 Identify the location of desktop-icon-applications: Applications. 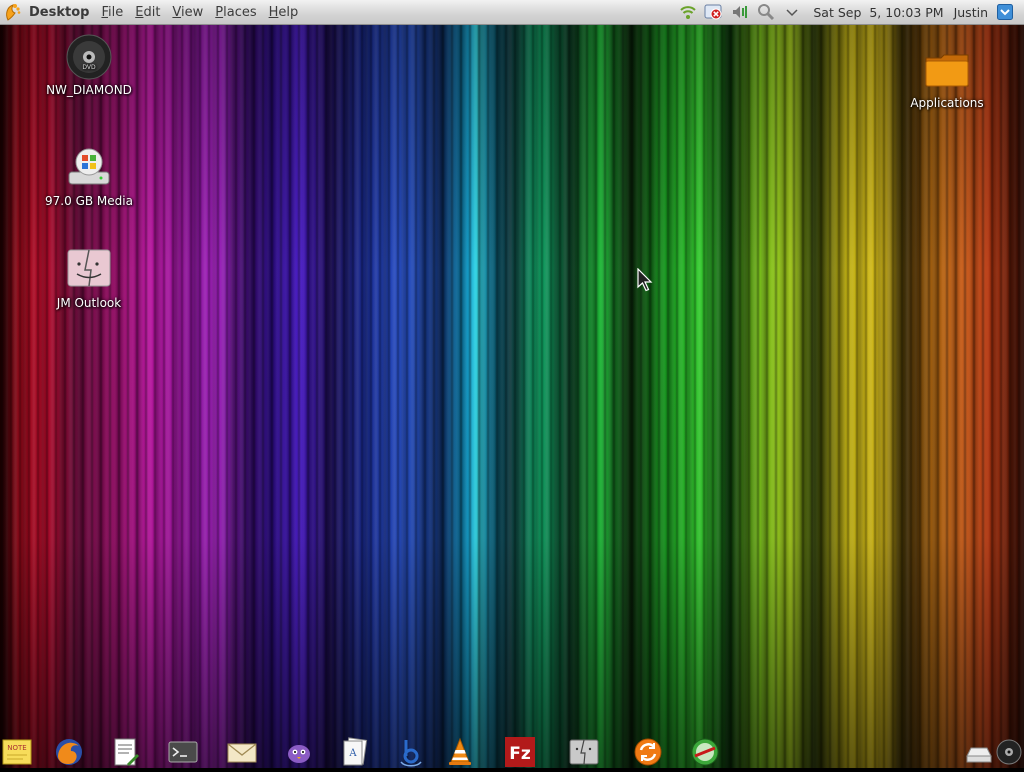
(947, 78).